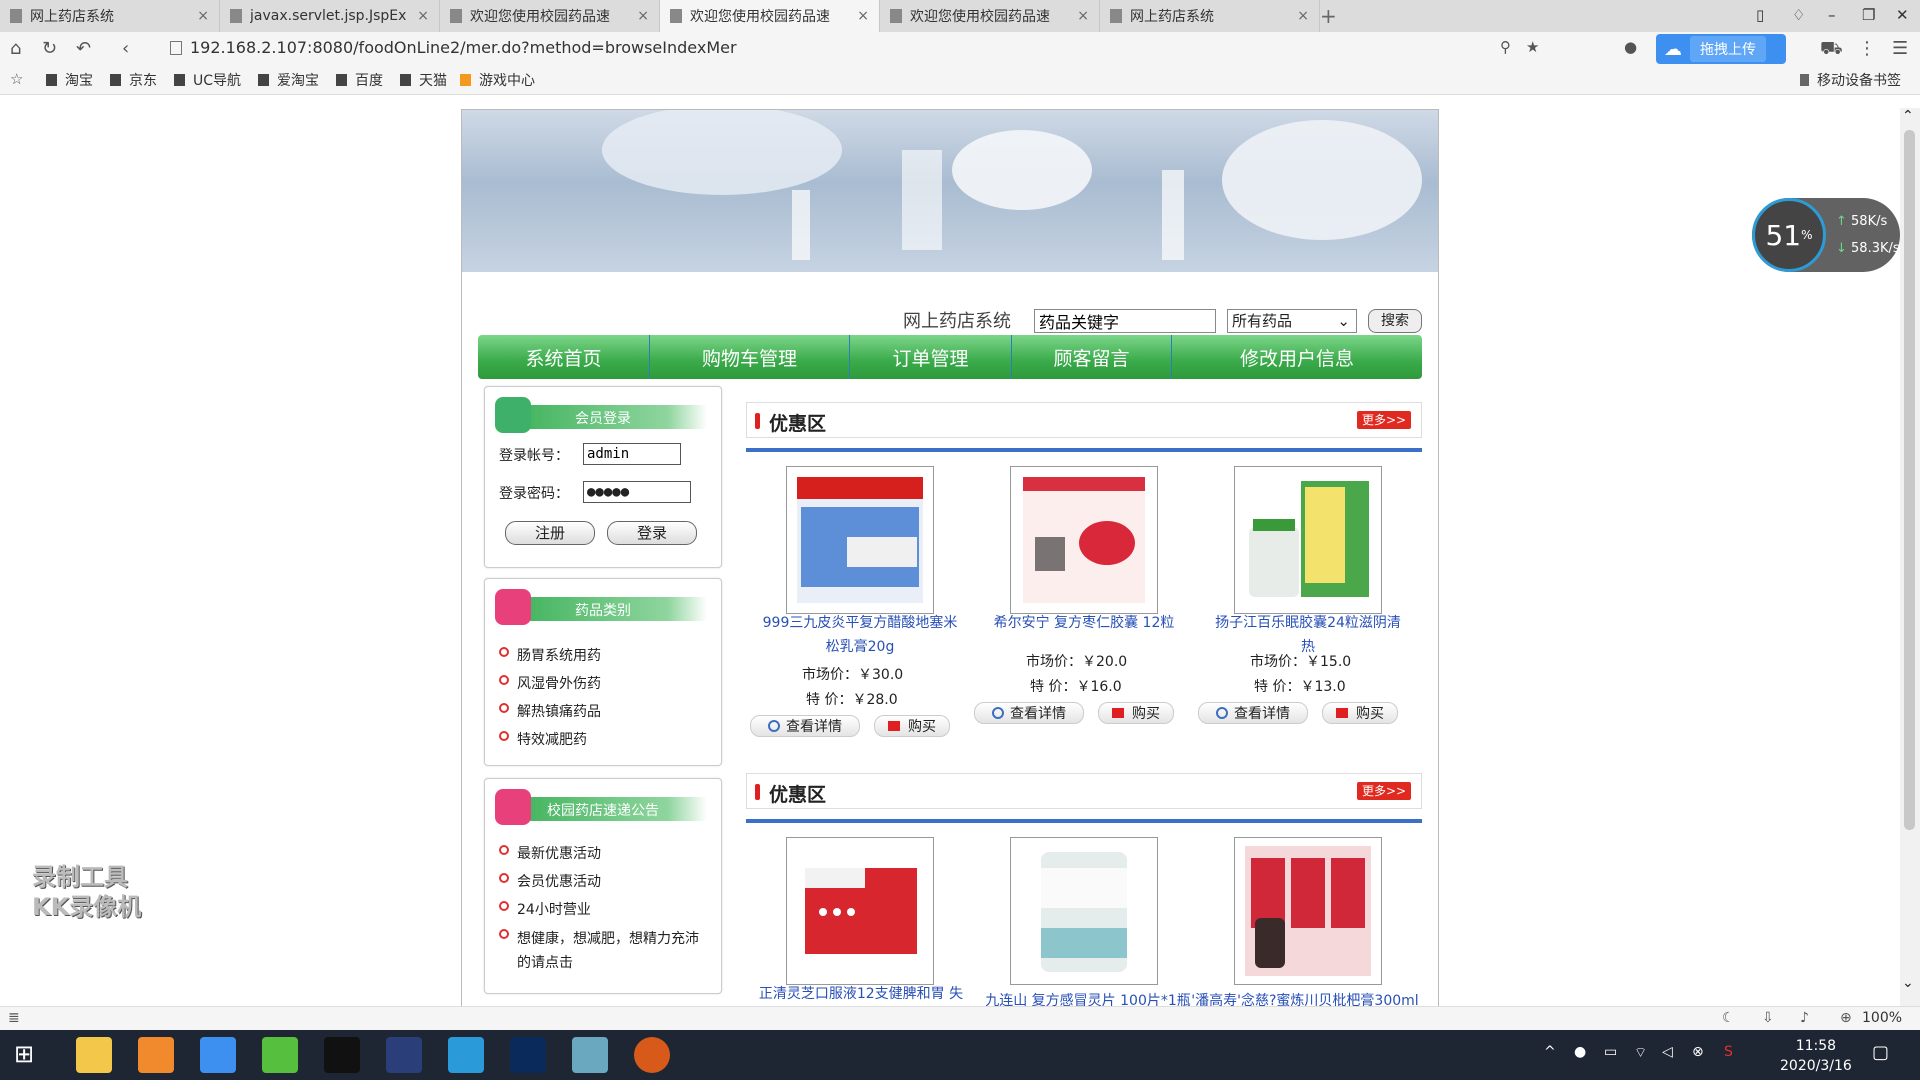 Image resolution: width=1920 pixels, height=1080 pixels. What do you see at coordinates (1816, 1056) in the screenshot?
I see `taskbar-clock: 11:58 2020/3/16` at bounding box center [1816, 1056].